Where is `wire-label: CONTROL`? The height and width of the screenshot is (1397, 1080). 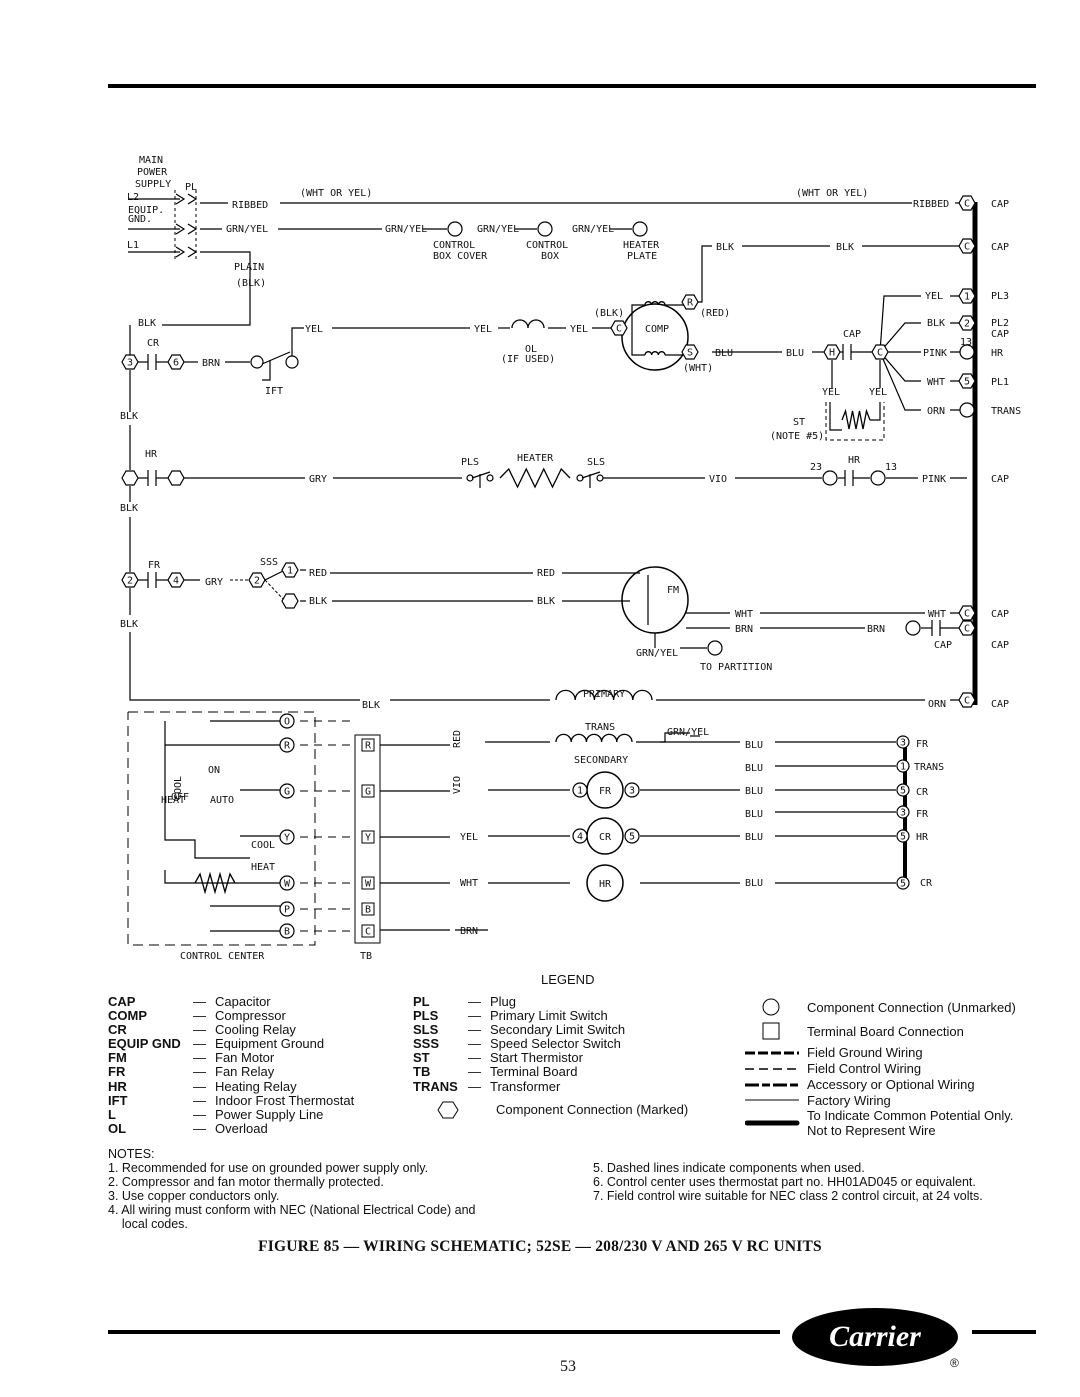
wire-label: CONTROL is located at coordinates (454, 245).